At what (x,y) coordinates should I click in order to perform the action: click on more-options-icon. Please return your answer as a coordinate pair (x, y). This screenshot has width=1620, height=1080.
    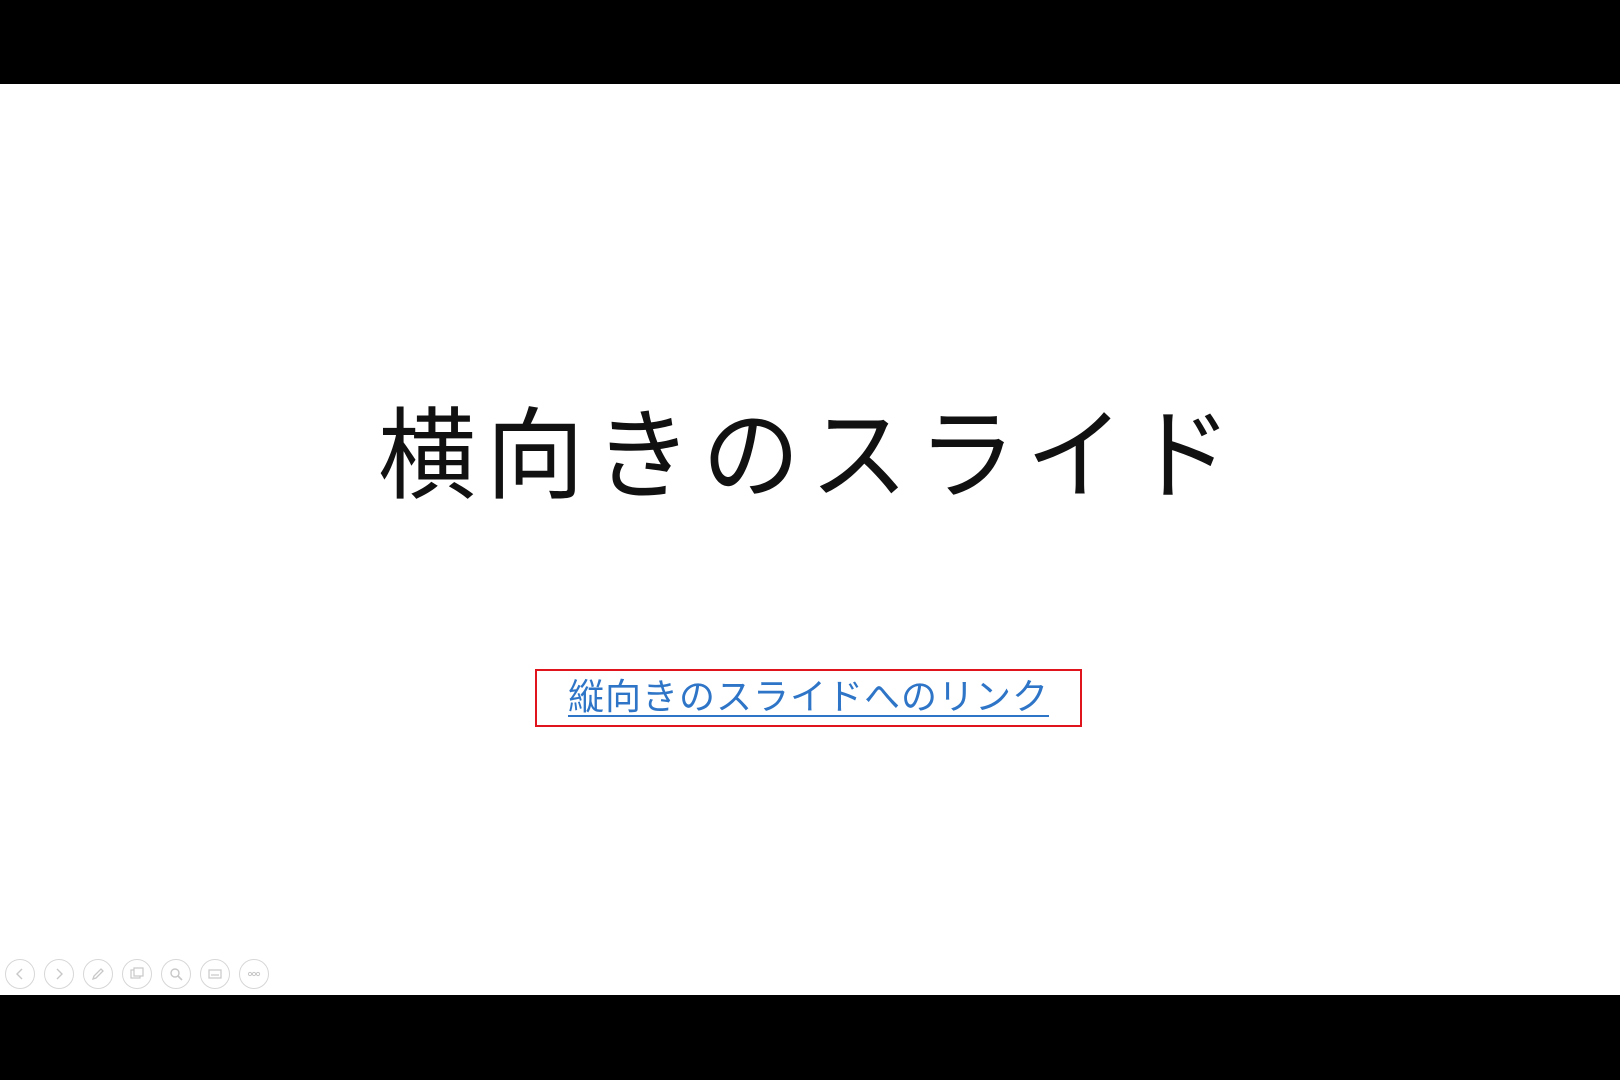
    Looking at the image, I should click on (254, 974).